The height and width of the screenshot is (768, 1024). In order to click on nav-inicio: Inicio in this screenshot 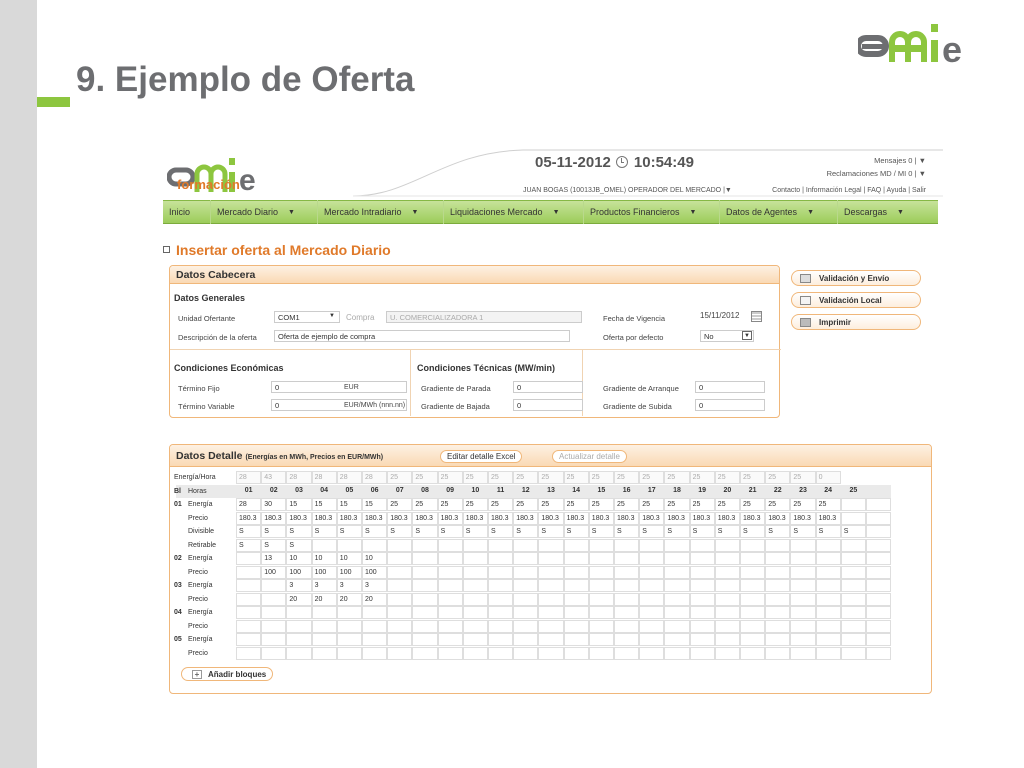, I will do `click(187, 212)`.